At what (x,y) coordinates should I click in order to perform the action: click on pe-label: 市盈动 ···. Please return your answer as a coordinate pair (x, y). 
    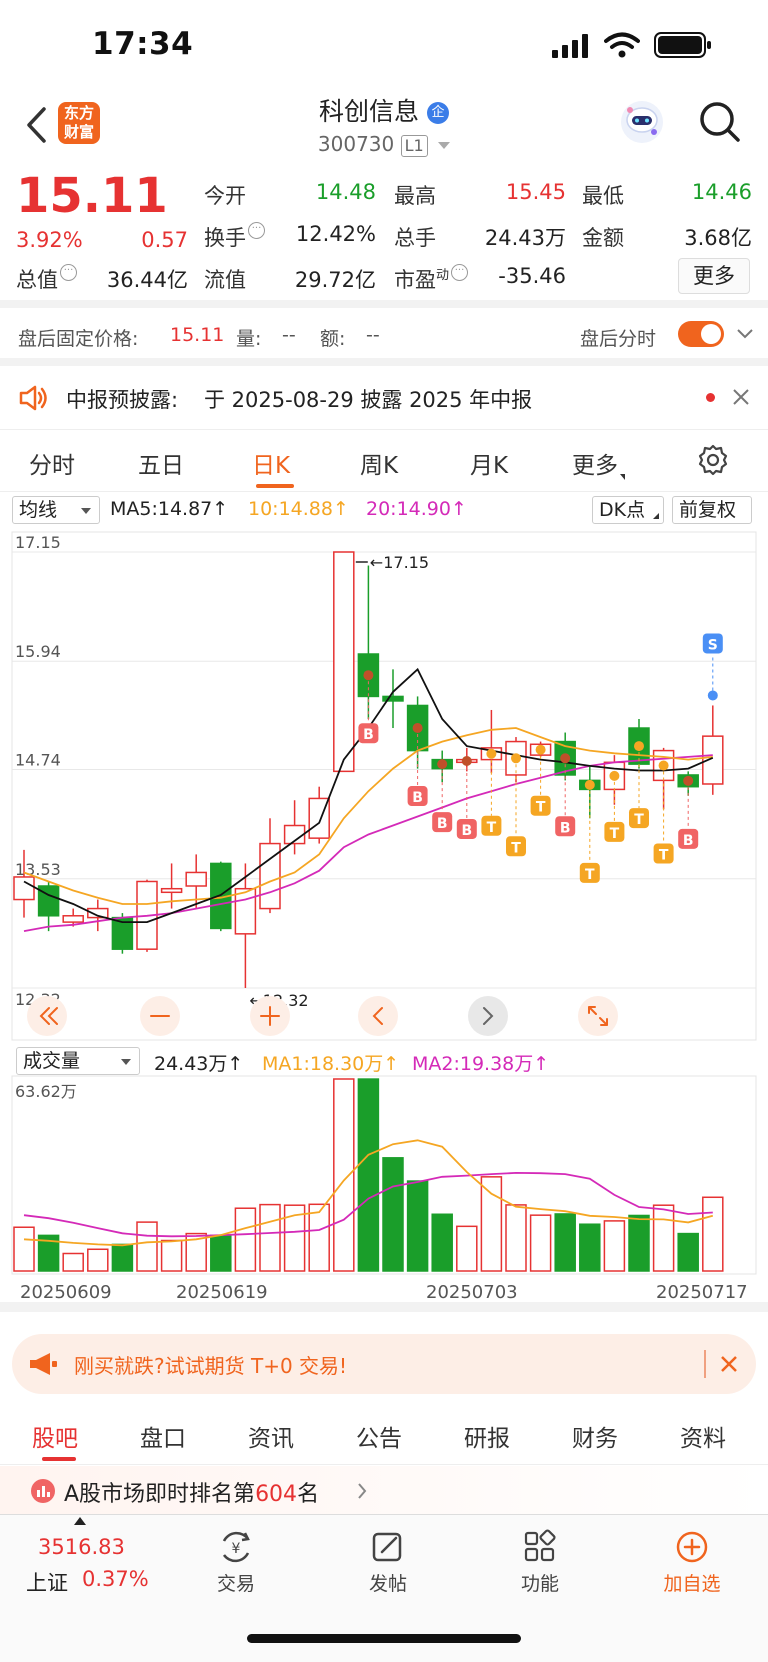
    Looking at the image, I should click on (431, 279).